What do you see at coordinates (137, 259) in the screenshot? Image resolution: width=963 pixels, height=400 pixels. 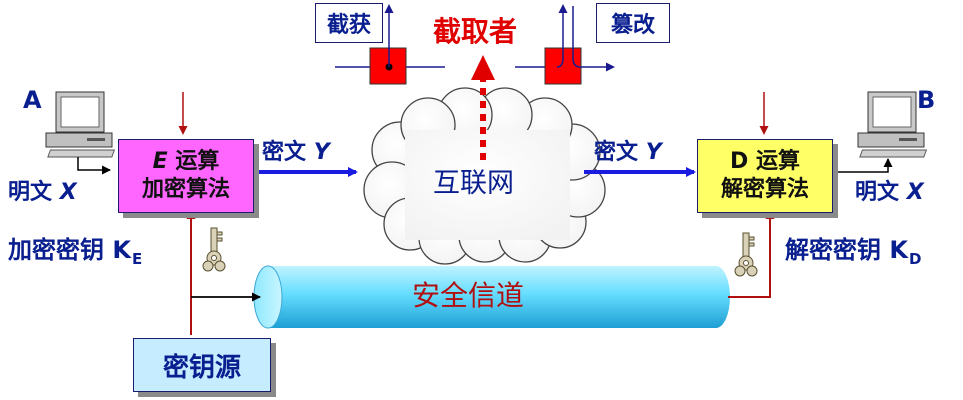 I see `encryption-key-subscript: E` at bounding box center [137, 259].